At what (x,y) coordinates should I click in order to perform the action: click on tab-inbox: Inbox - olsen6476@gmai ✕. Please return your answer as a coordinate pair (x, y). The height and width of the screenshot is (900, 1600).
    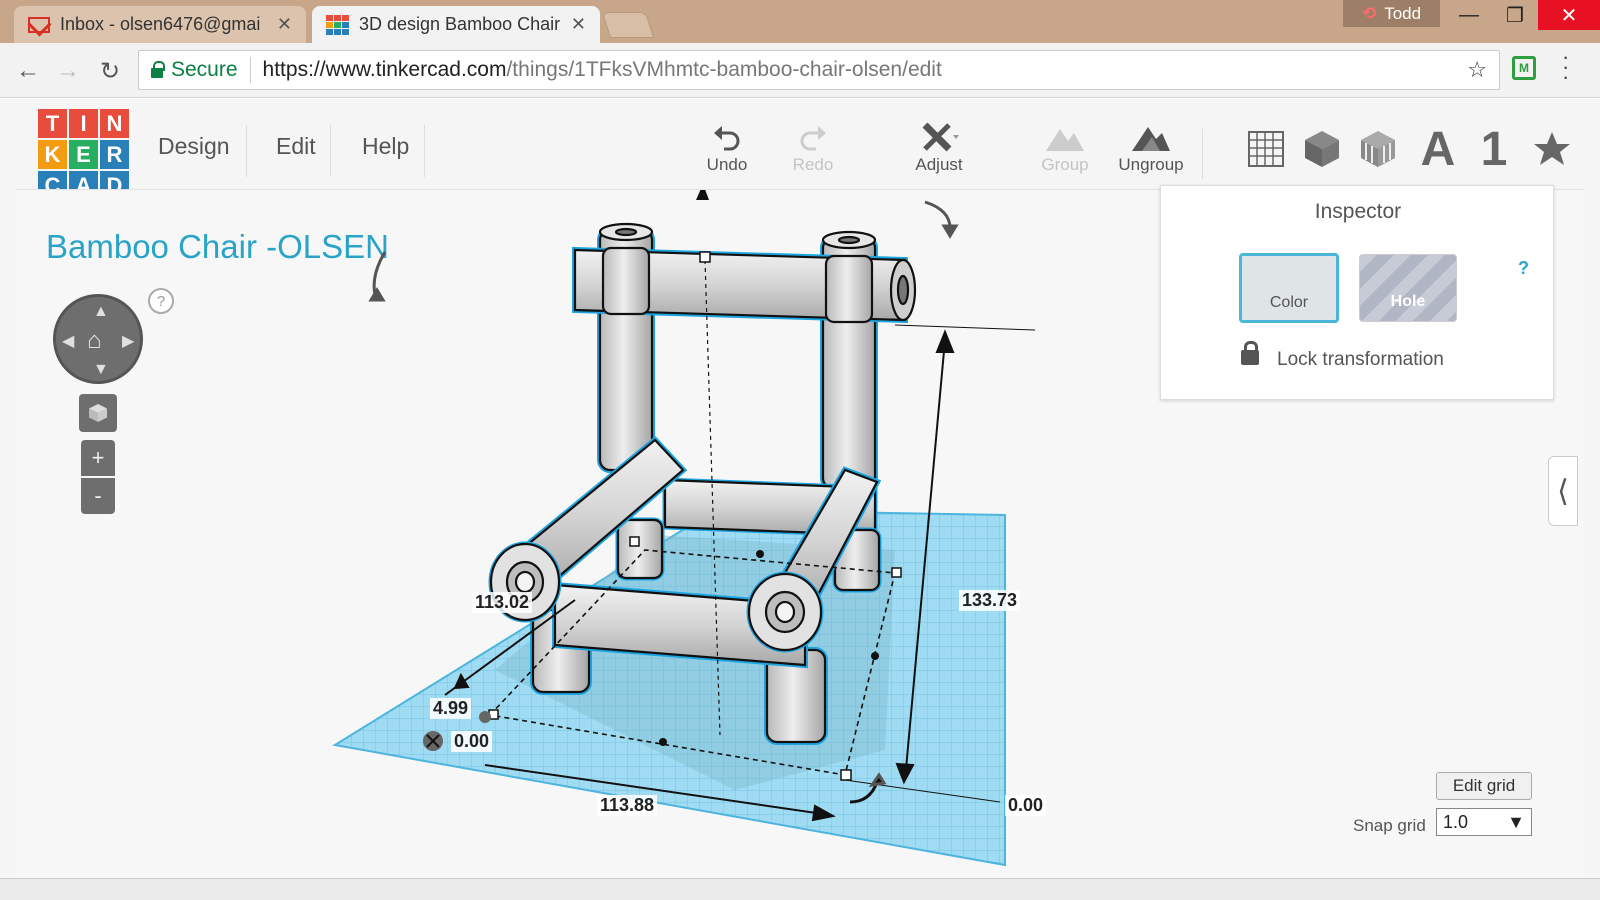
    Looking at the image, I should click on (160, 24).